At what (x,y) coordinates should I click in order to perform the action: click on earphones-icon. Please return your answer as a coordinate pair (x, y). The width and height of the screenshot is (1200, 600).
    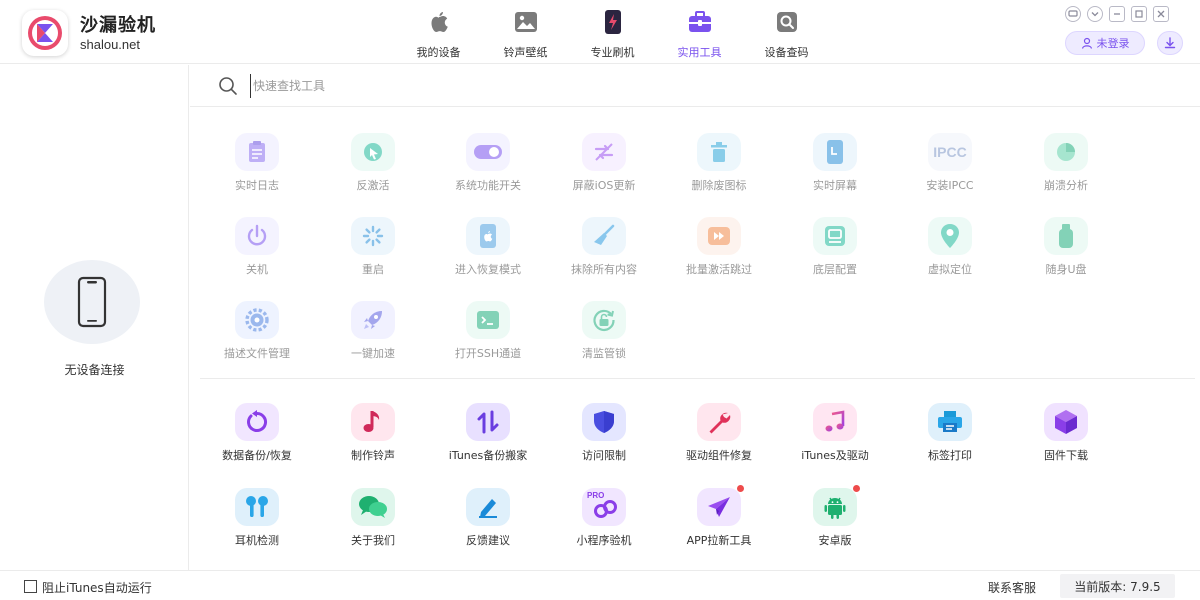
    Looking at the image, I should click on (257, 507).